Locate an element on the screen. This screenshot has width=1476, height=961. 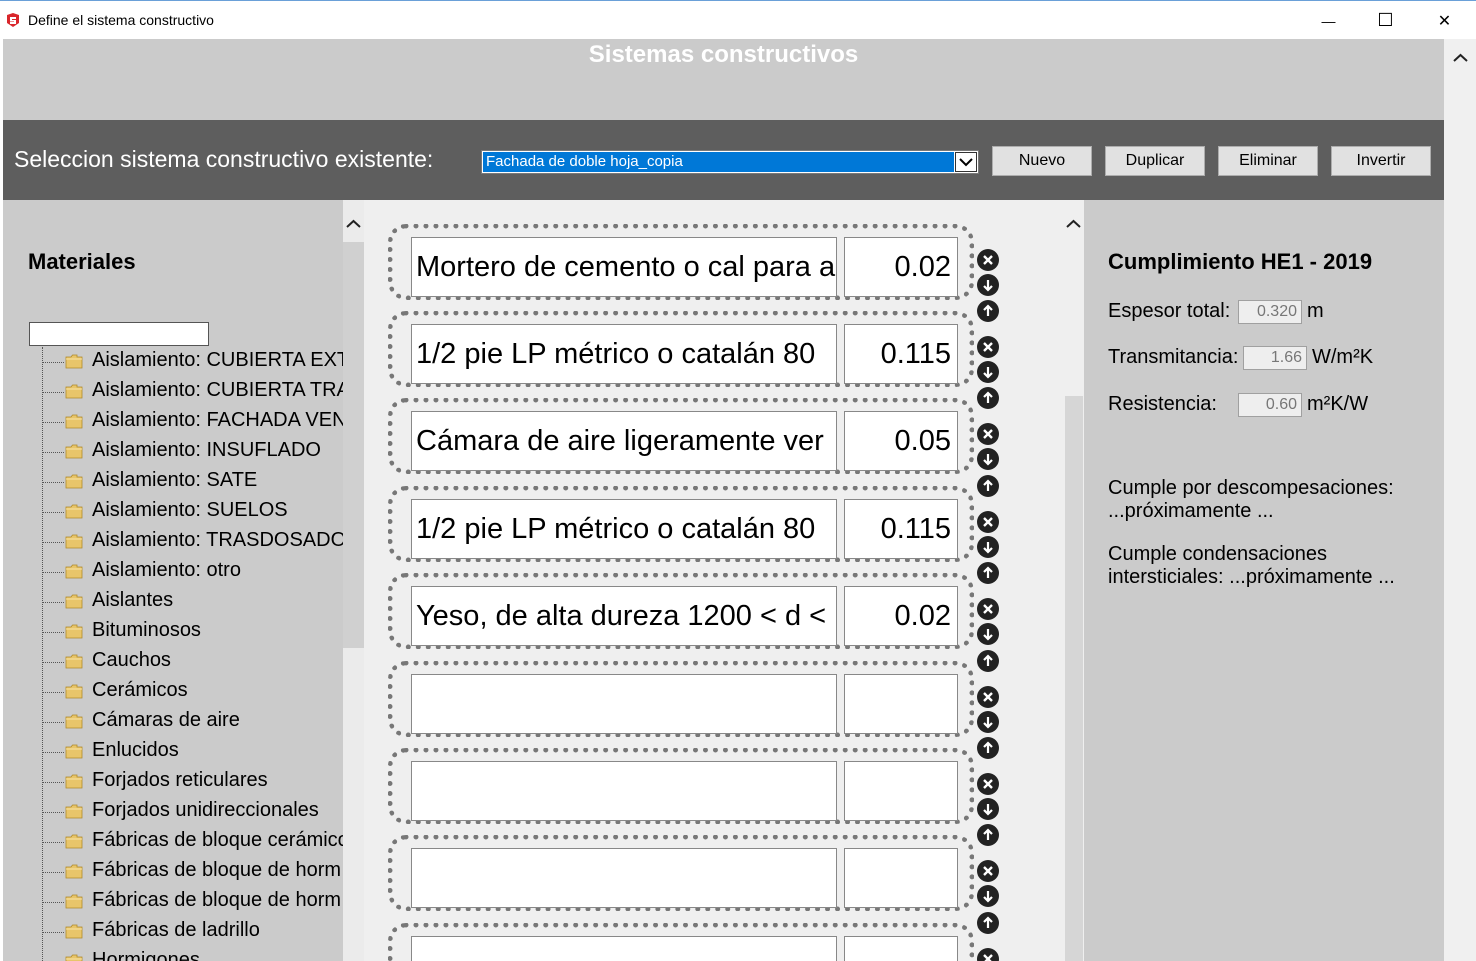
system-select: Fachada de doble hoja_copia is located at coordinates (730, 162).